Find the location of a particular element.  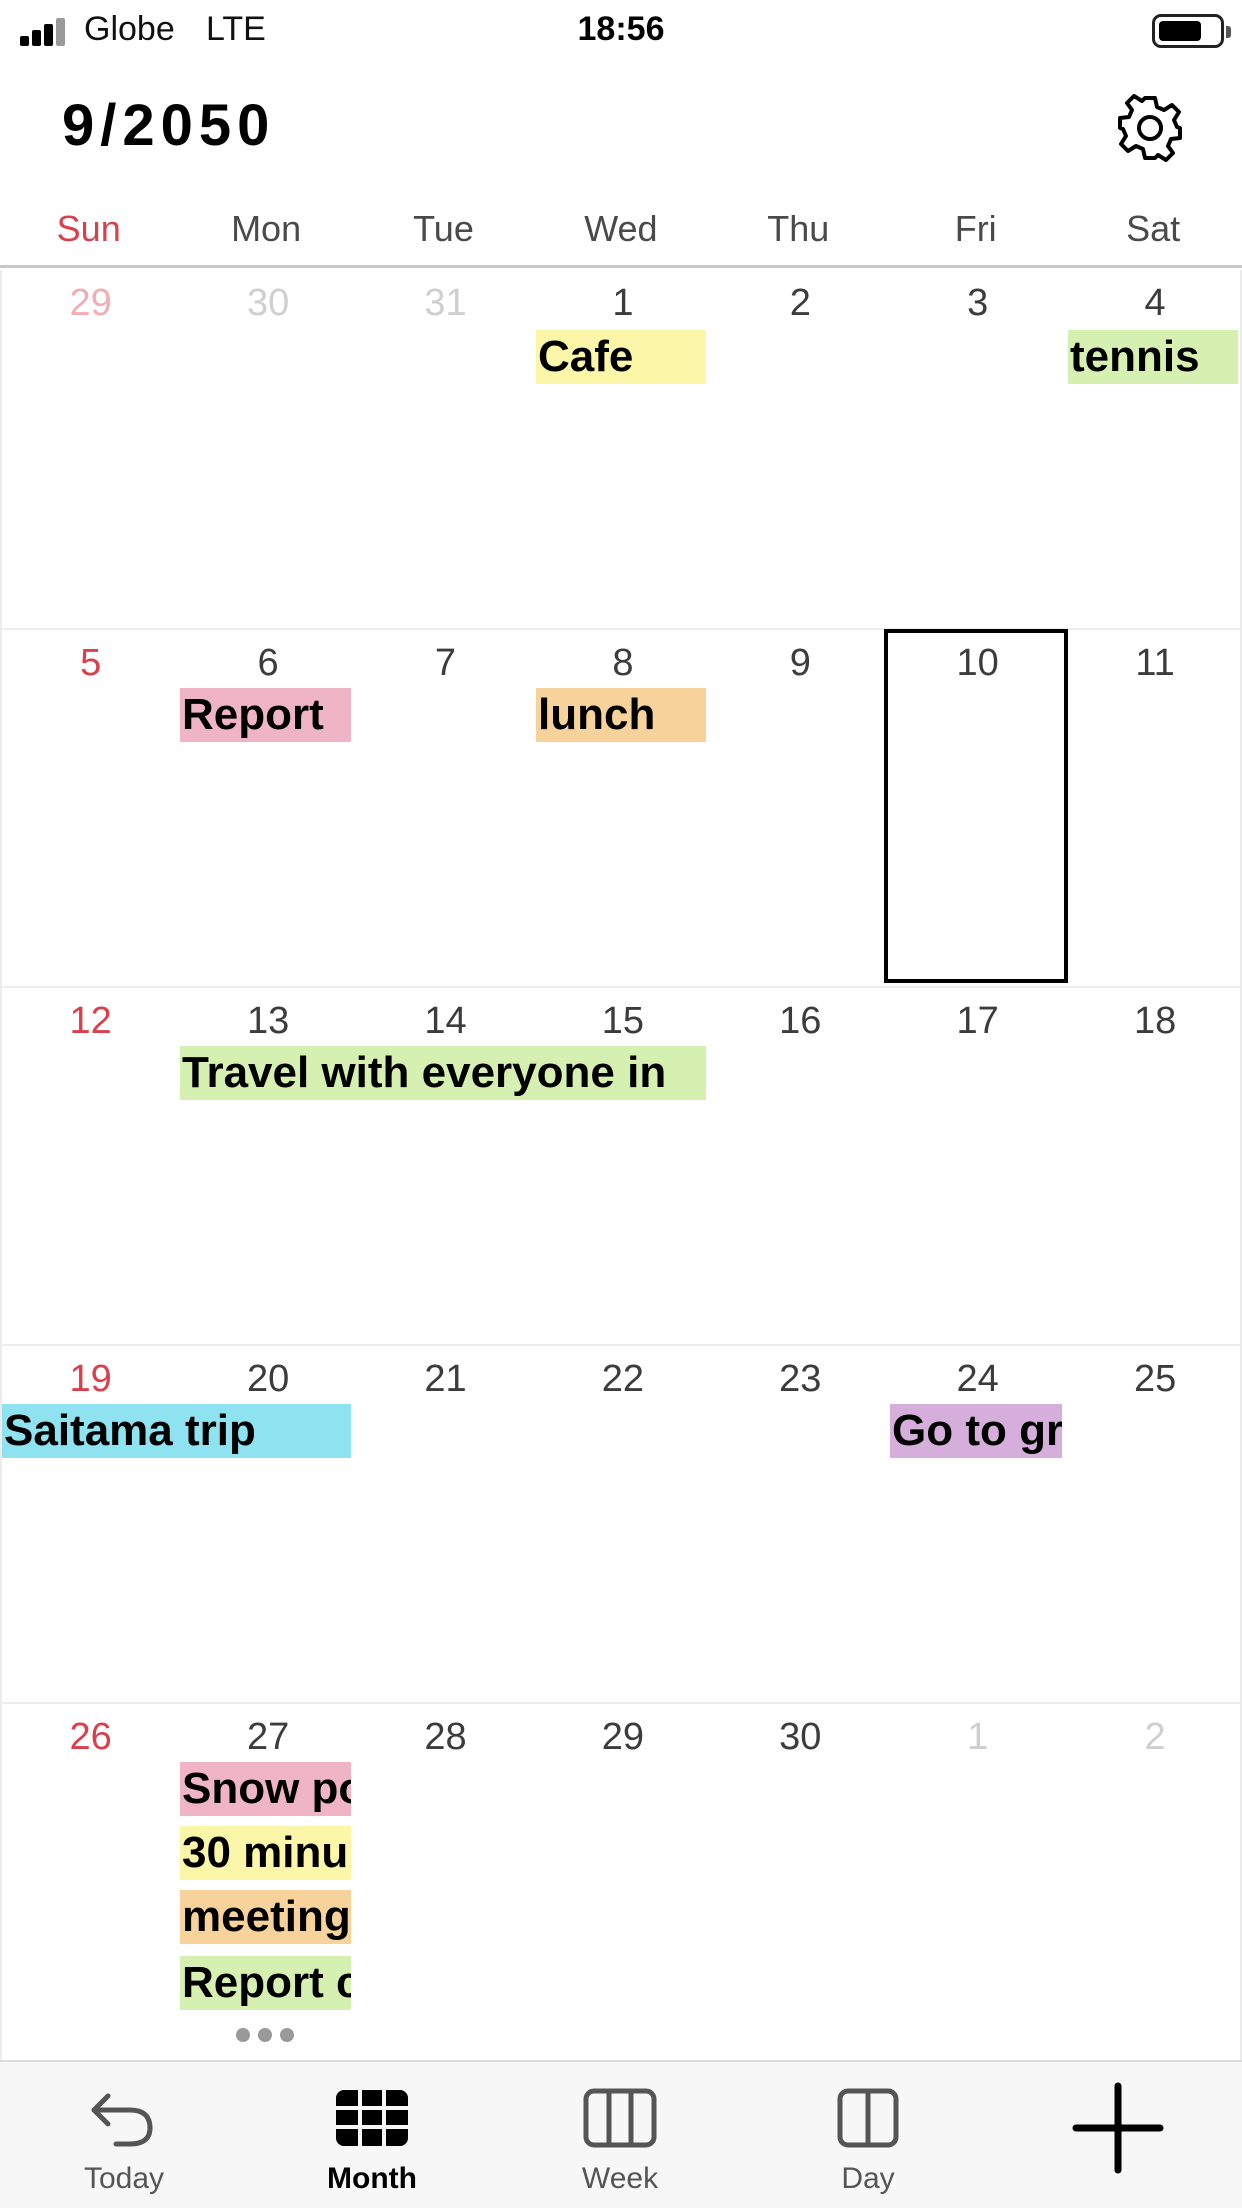

day-cell: 19 is located at coordinates (90, 1379).